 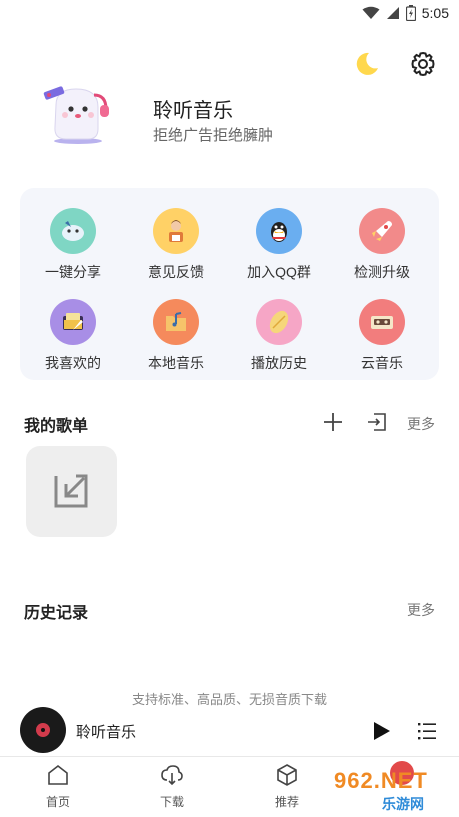 I want to click on settings-button, so click(x=423, y=64).